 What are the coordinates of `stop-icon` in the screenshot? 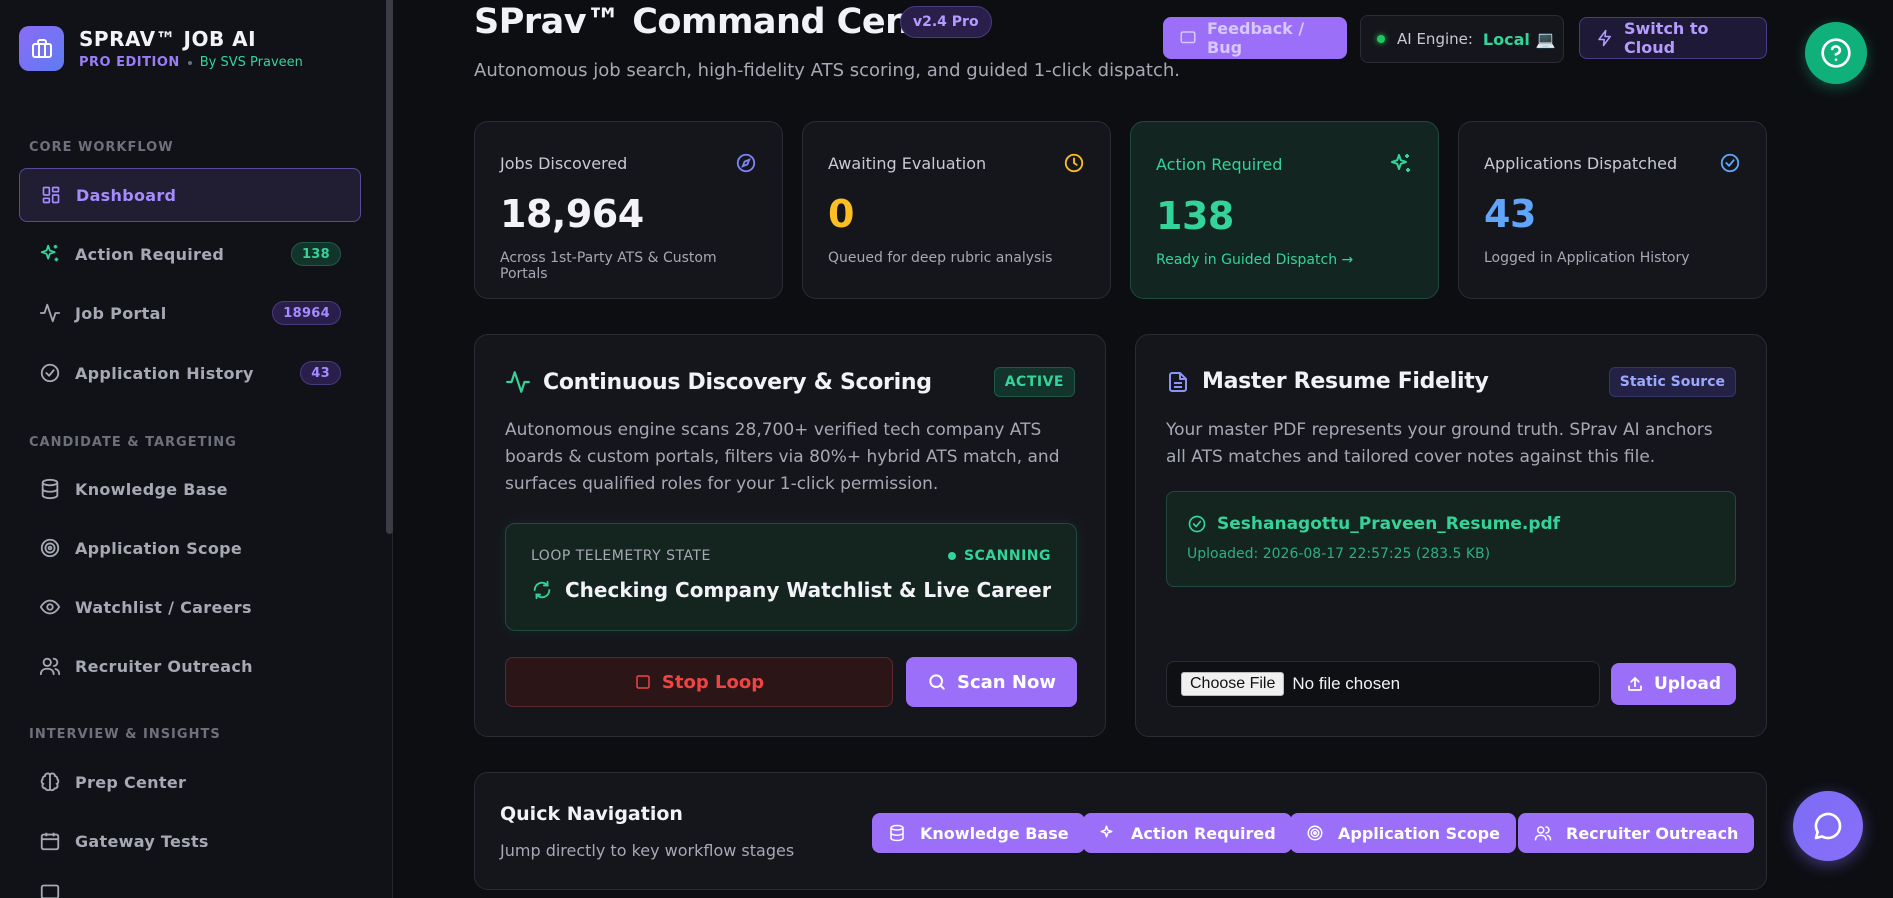 It's located at (643, 682).